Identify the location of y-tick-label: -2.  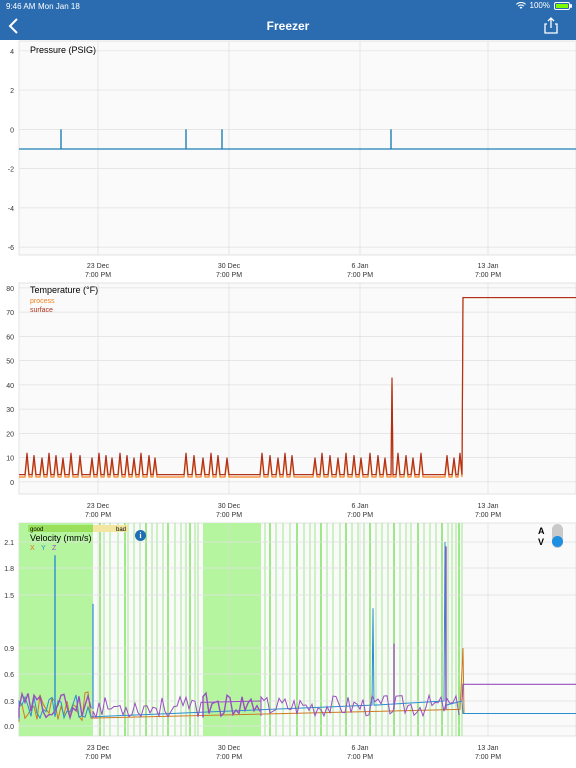
(11, 170).